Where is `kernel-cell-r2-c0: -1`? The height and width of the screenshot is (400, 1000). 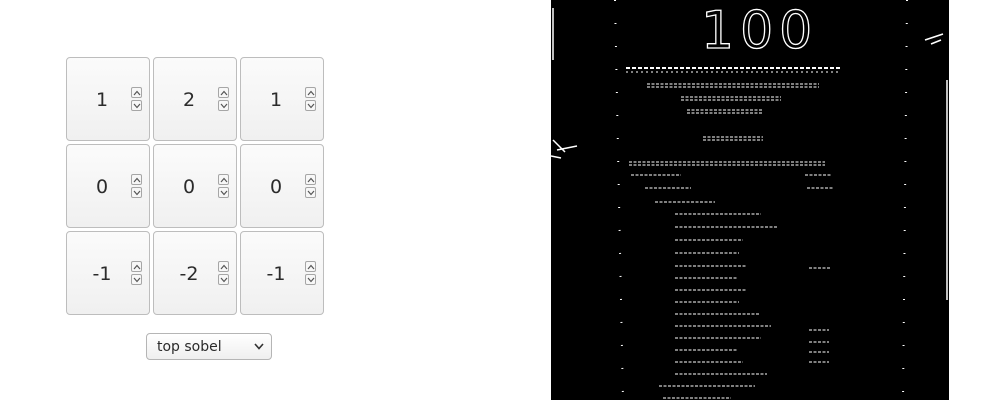 kernel-cell-r2-c0: -1 is located at coordinates (108, 273).